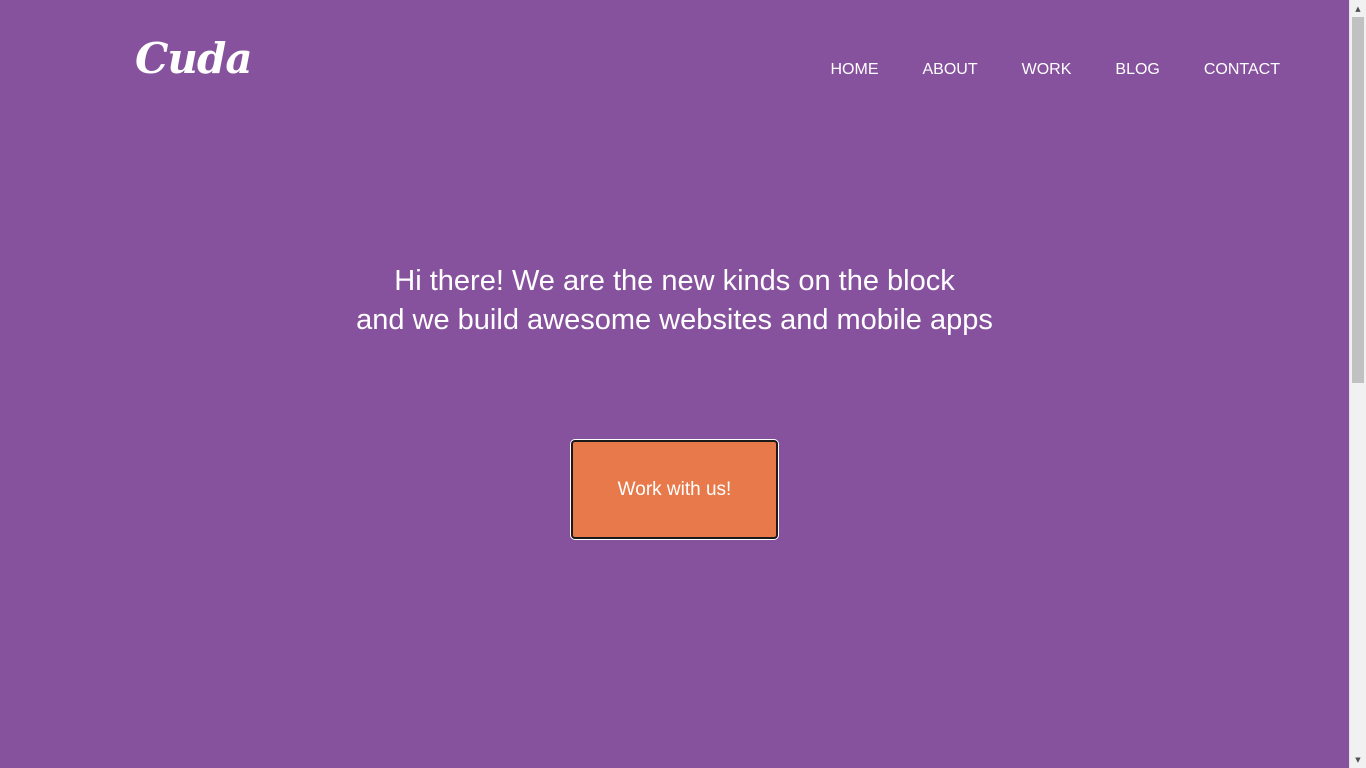 Image resolution: width=1366 pixels, height=768 pixels. Describe the element at coordinates (674, 489) in the screenshot. I see `work-with-us-button: Work with us!` at that location.